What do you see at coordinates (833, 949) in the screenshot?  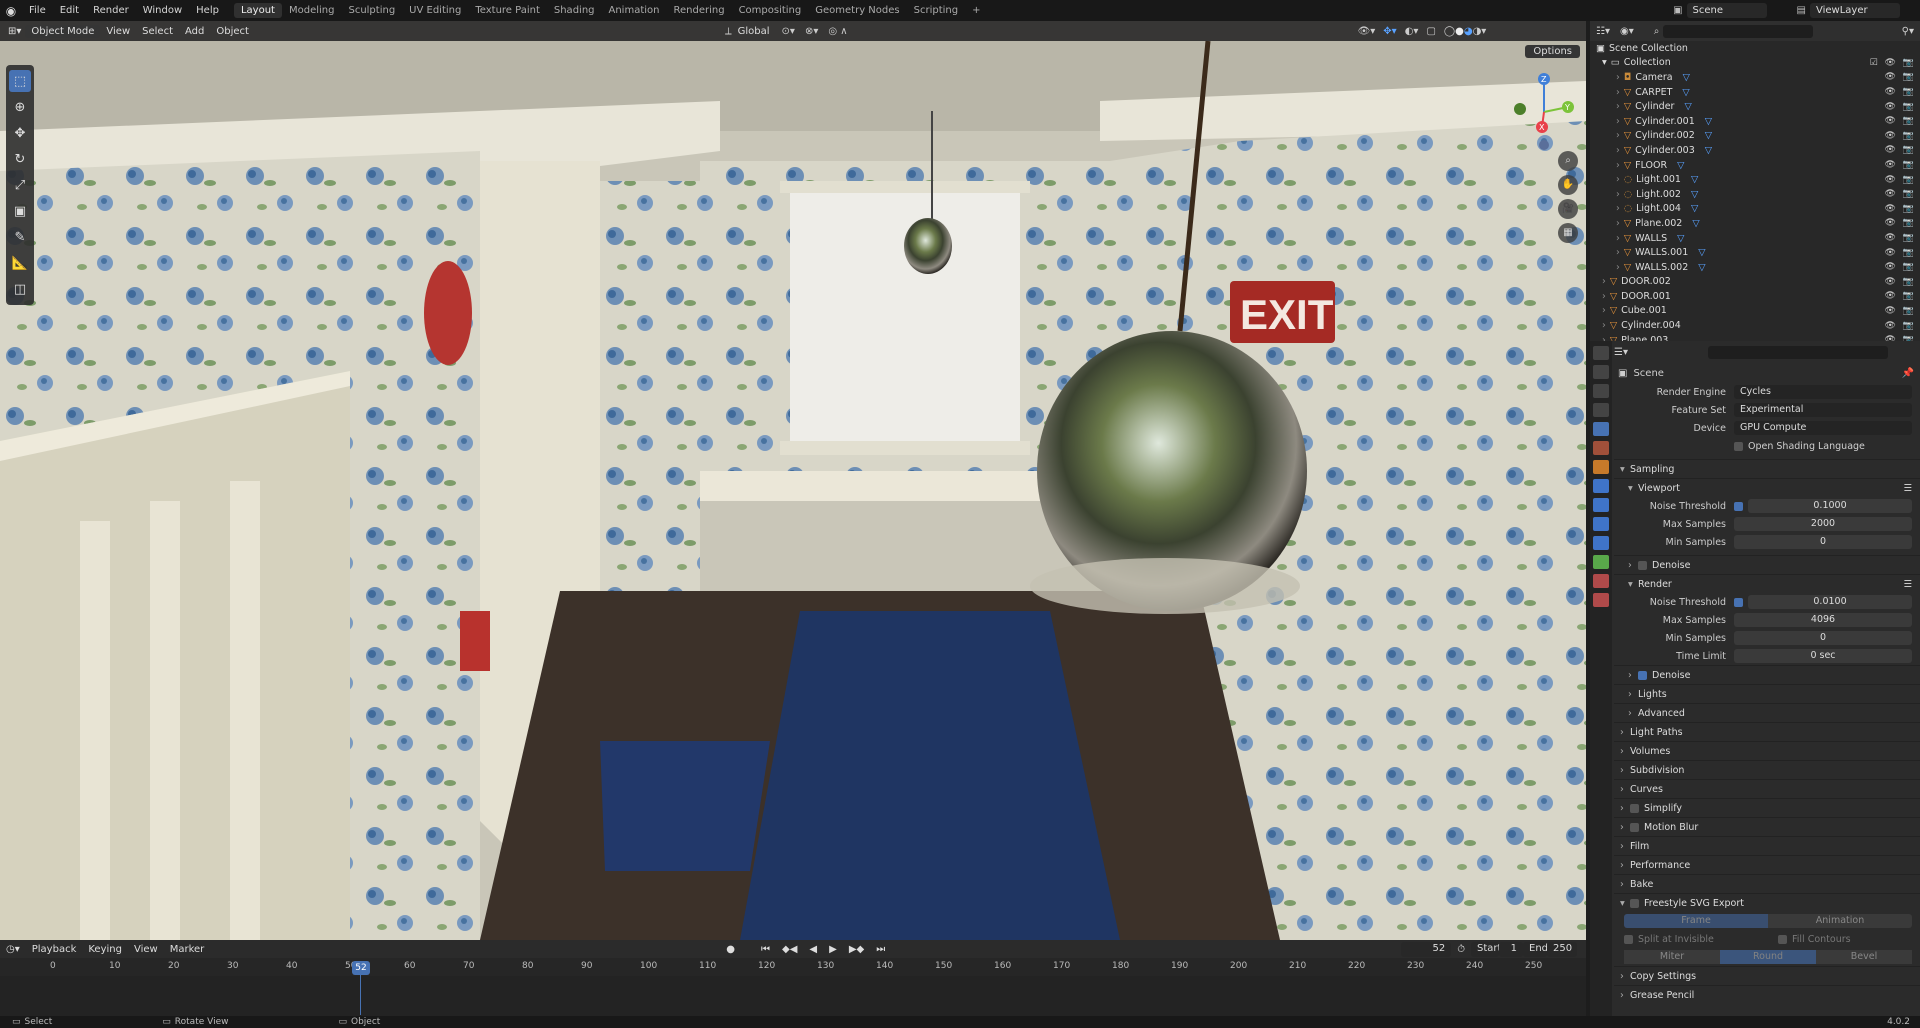 I see `play-icon: ▶` at bounding box center [833, 949].